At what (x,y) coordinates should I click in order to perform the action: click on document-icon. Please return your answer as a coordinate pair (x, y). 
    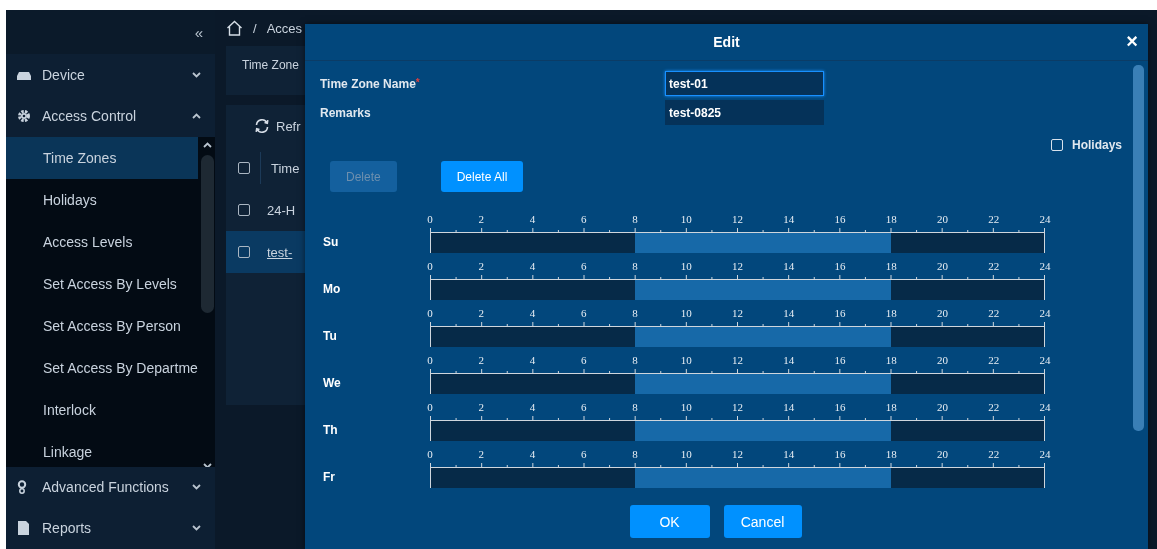
    Looking at the image, I should click on (24, 528).